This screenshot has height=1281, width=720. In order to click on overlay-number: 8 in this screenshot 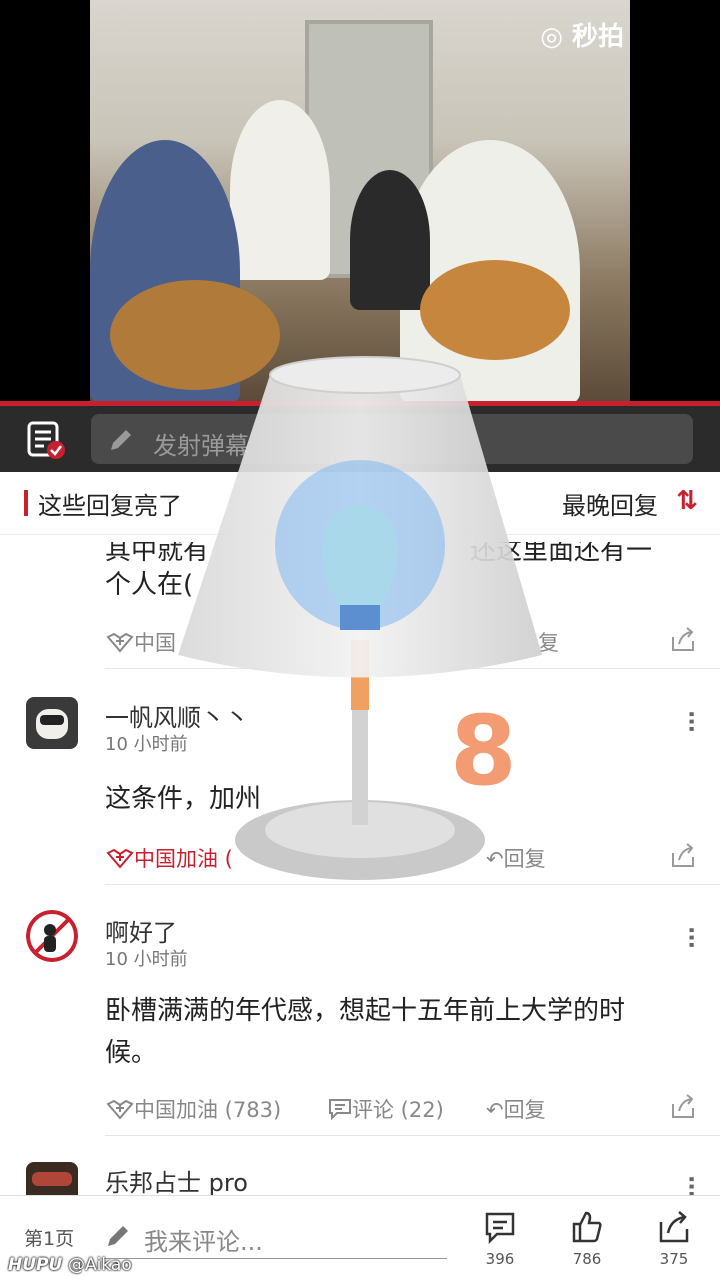, I will do `click(483, 751)`.